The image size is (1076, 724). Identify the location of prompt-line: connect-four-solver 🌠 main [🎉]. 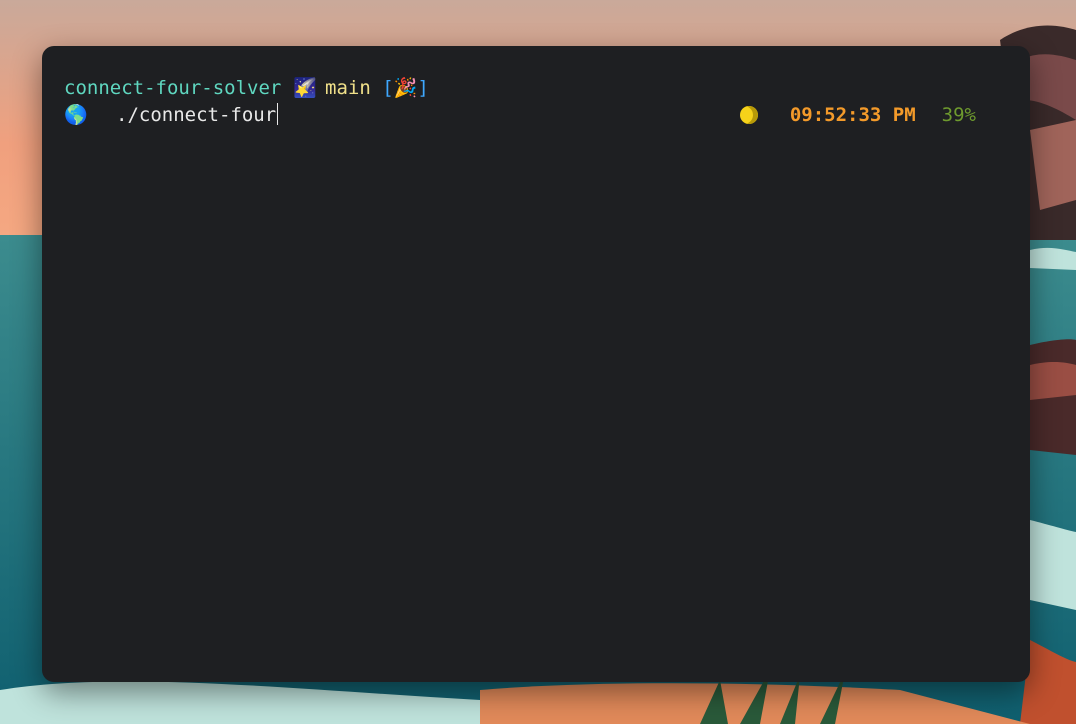
(246, 88).